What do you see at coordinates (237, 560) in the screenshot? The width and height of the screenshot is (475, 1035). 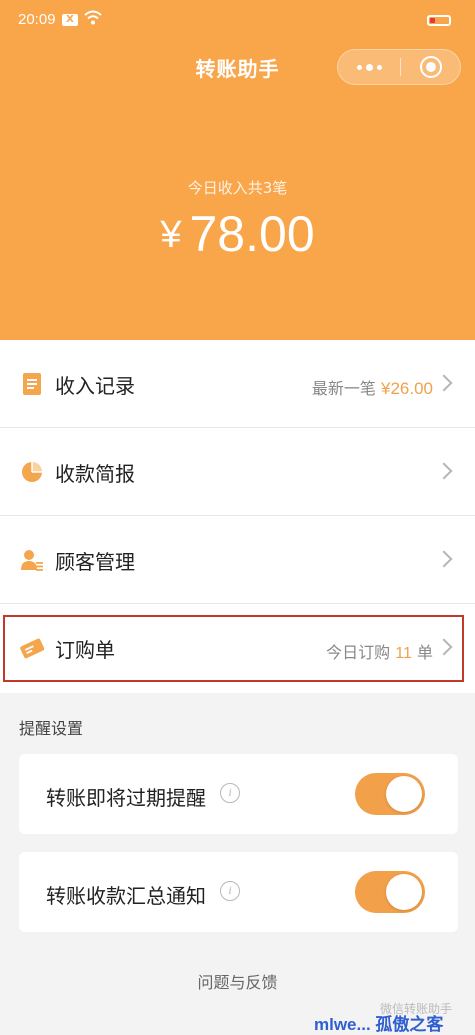 I see `menu-item-customer-management: 顾客管理` at bounding box center [237, 560].